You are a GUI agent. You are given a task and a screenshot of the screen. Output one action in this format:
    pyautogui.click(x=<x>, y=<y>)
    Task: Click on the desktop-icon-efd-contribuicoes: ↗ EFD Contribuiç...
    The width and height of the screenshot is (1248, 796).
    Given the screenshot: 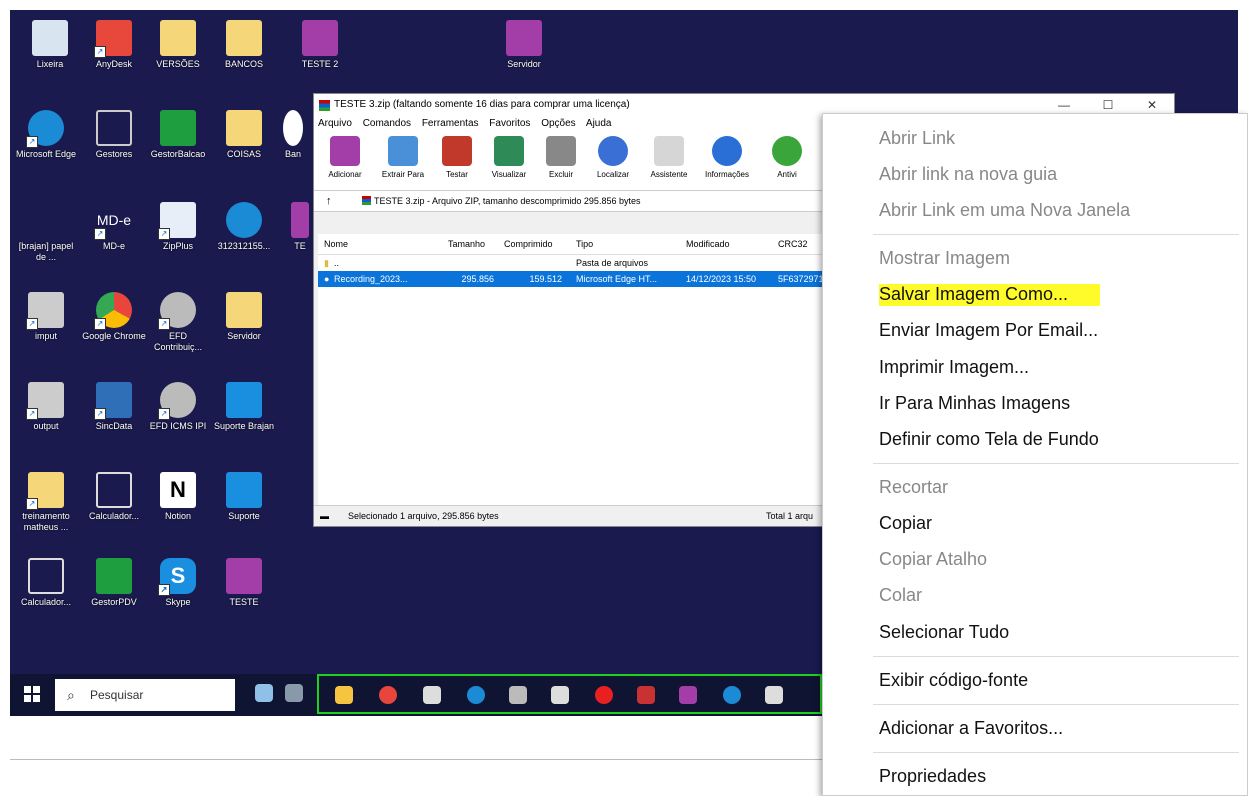 What is the action you would take?
    pyautogui.click(x=178, y=322)
    